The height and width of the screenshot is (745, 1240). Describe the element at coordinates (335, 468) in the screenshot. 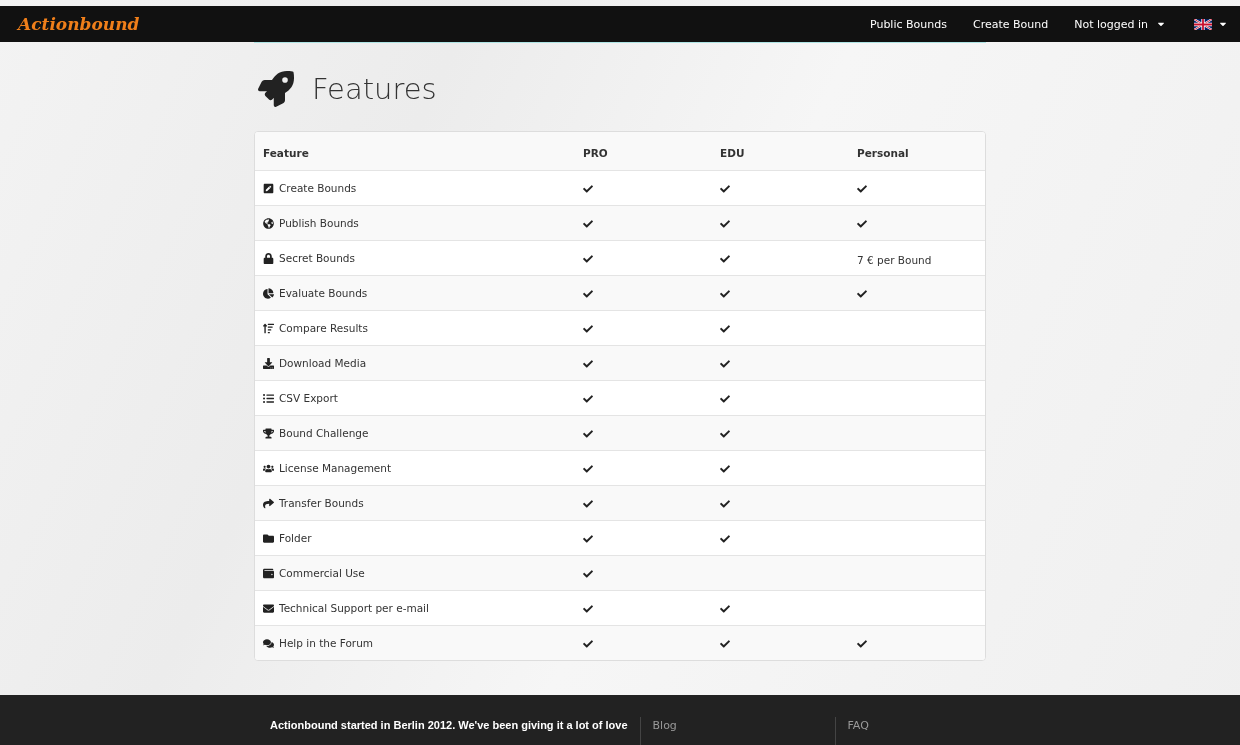

I see `feature-name: License Management` at that location.